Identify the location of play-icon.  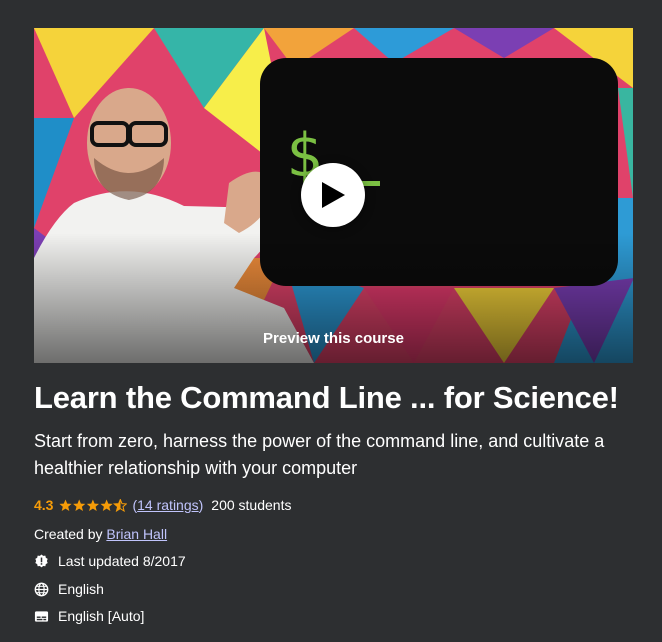
(333, 195).